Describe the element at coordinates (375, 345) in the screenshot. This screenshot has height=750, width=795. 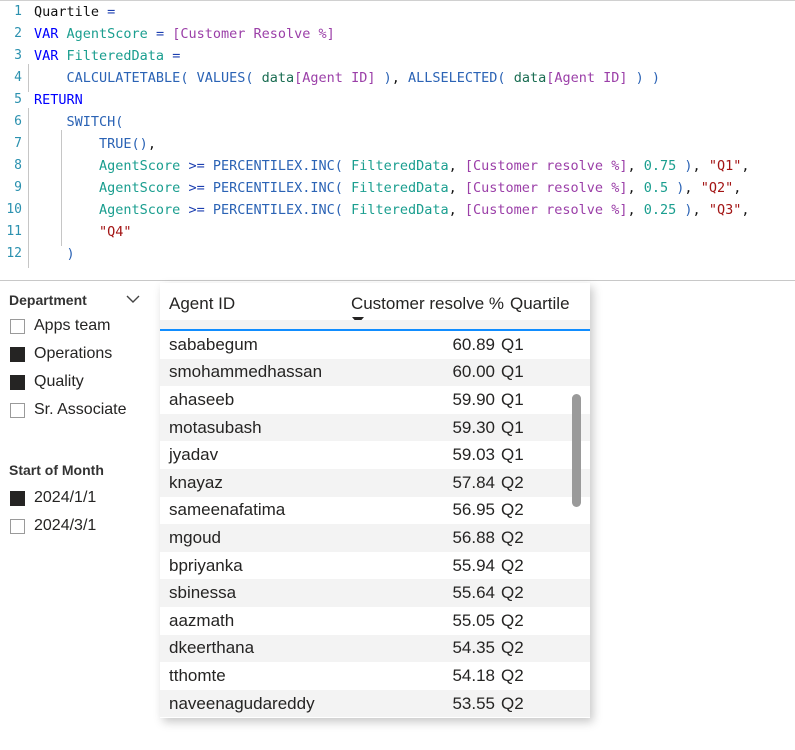
I see `table-row: sababegum 60.89 Q1` at that location.